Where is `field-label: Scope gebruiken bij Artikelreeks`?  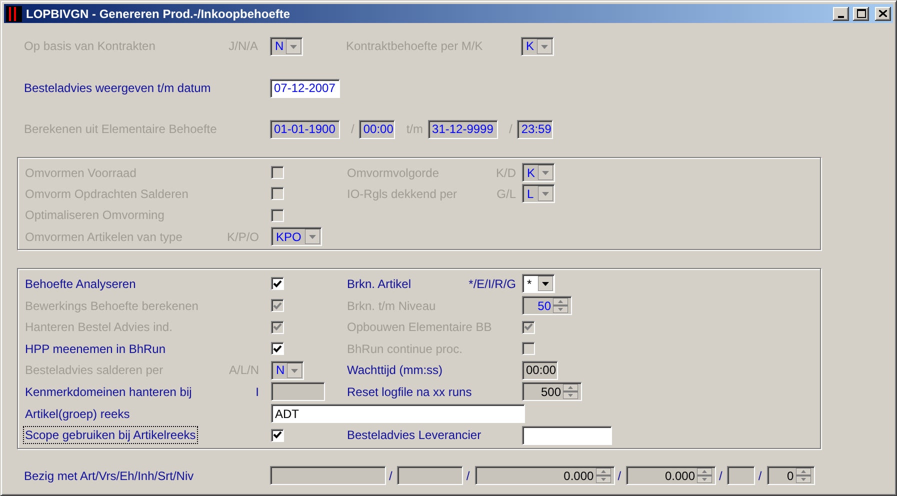 field-label: Scope gebruiken bij Artikelreeks is located at coordinates (110, 435).